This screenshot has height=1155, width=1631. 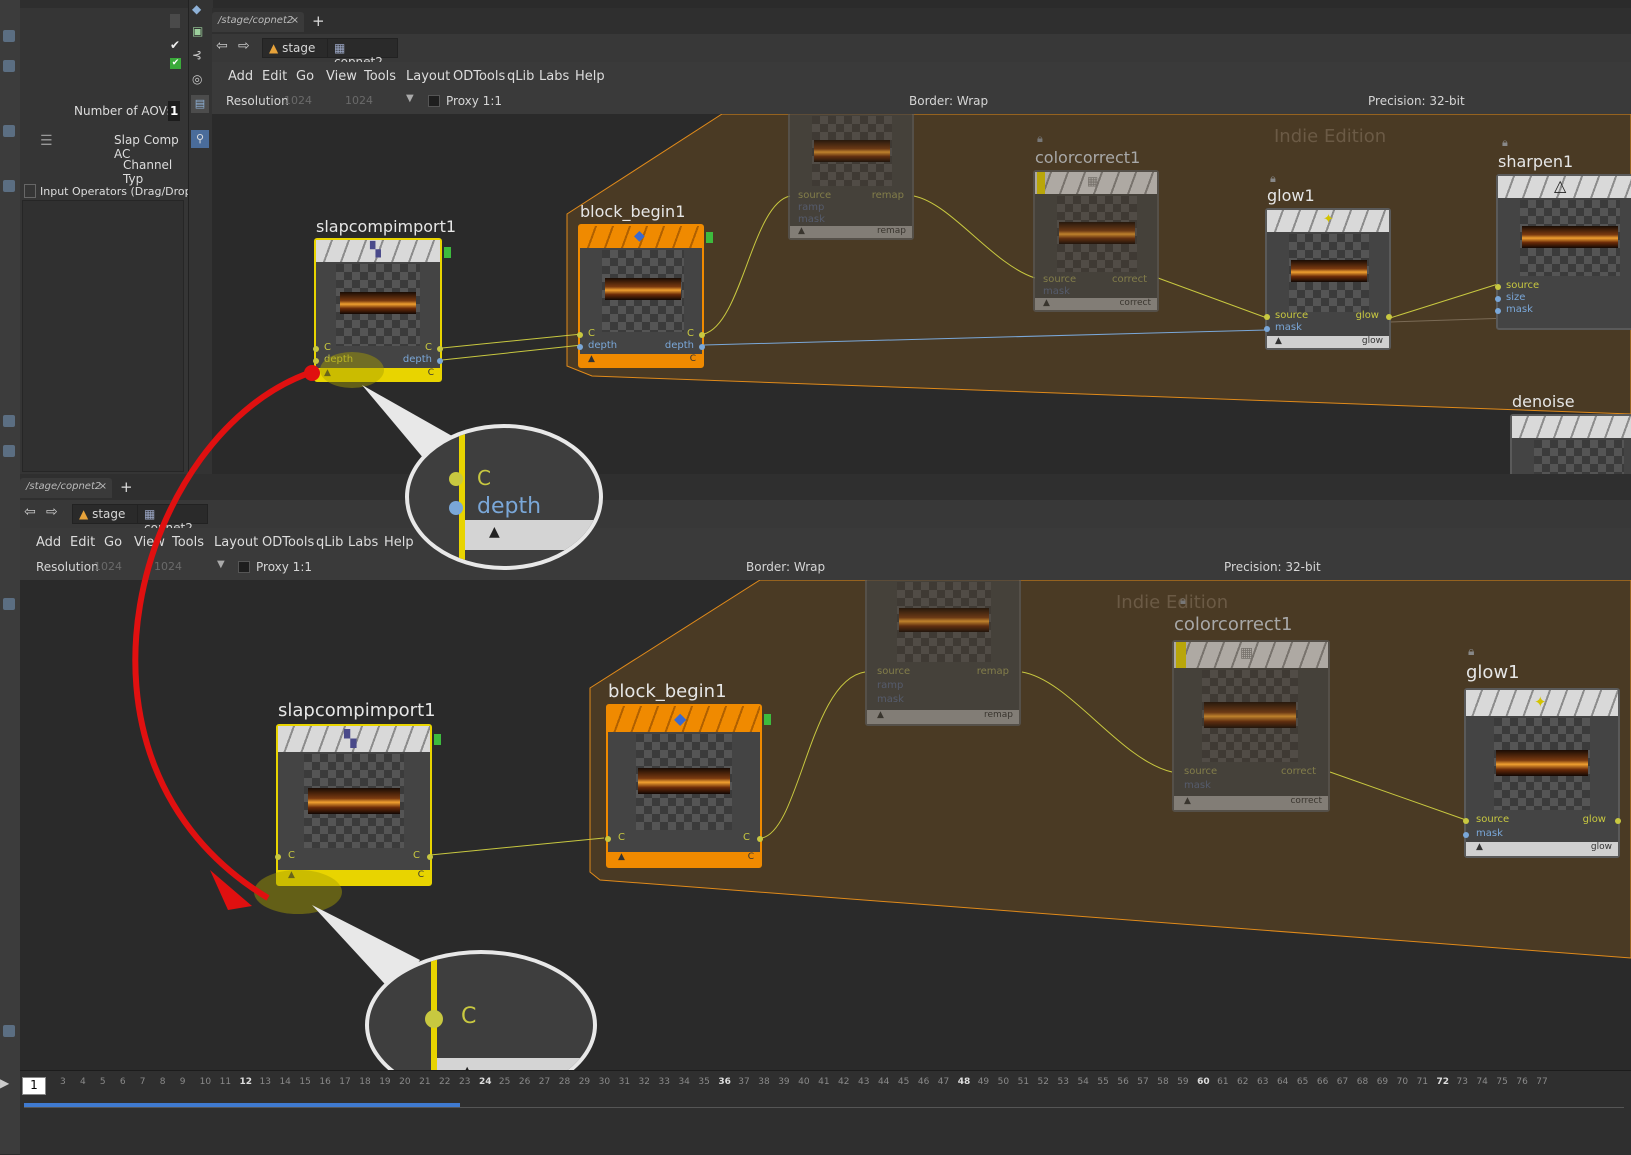 What do you see at coordinates (103, 486) in the screenshot?
I see `tab-close-icon: ×` at bounding box center [103, 486].